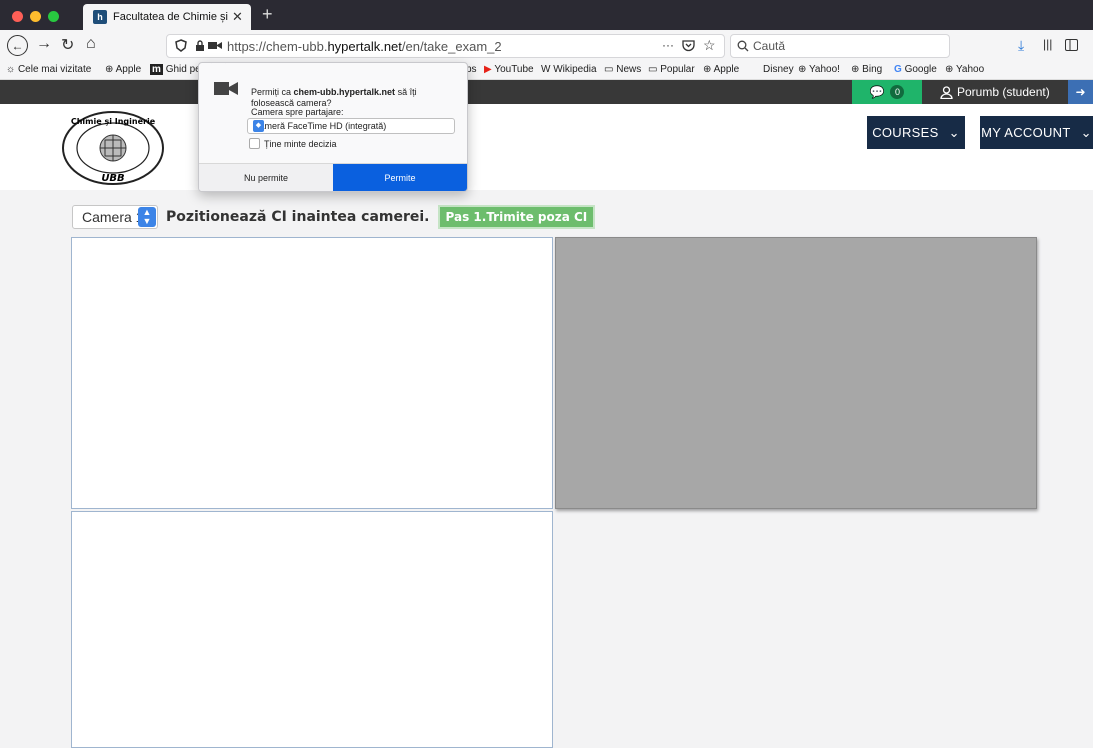 Image resolution: width=1093 pixels, height=748 pixels. Describe the element at coordinates (569, 69) in the screenshot. I see `bookmark-wikipedia: W Wikipedia` at that location.